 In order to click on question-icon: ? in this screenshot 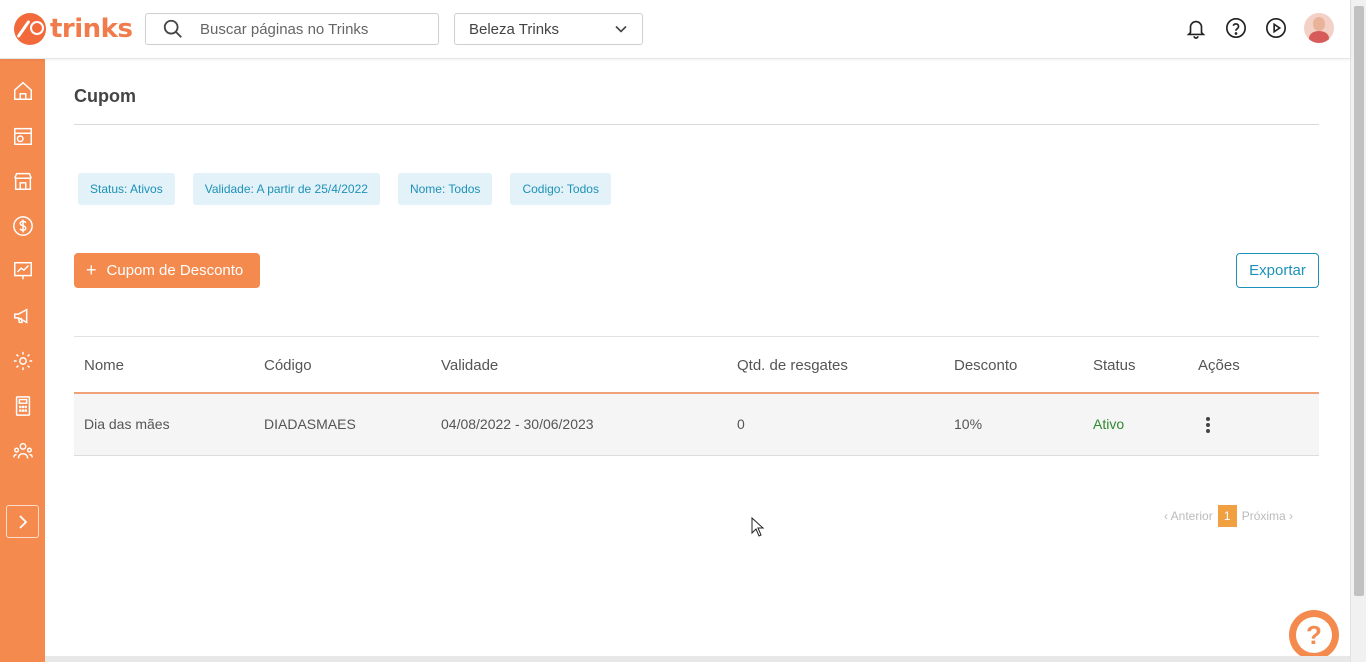, I will do `click(1314, 635)`.